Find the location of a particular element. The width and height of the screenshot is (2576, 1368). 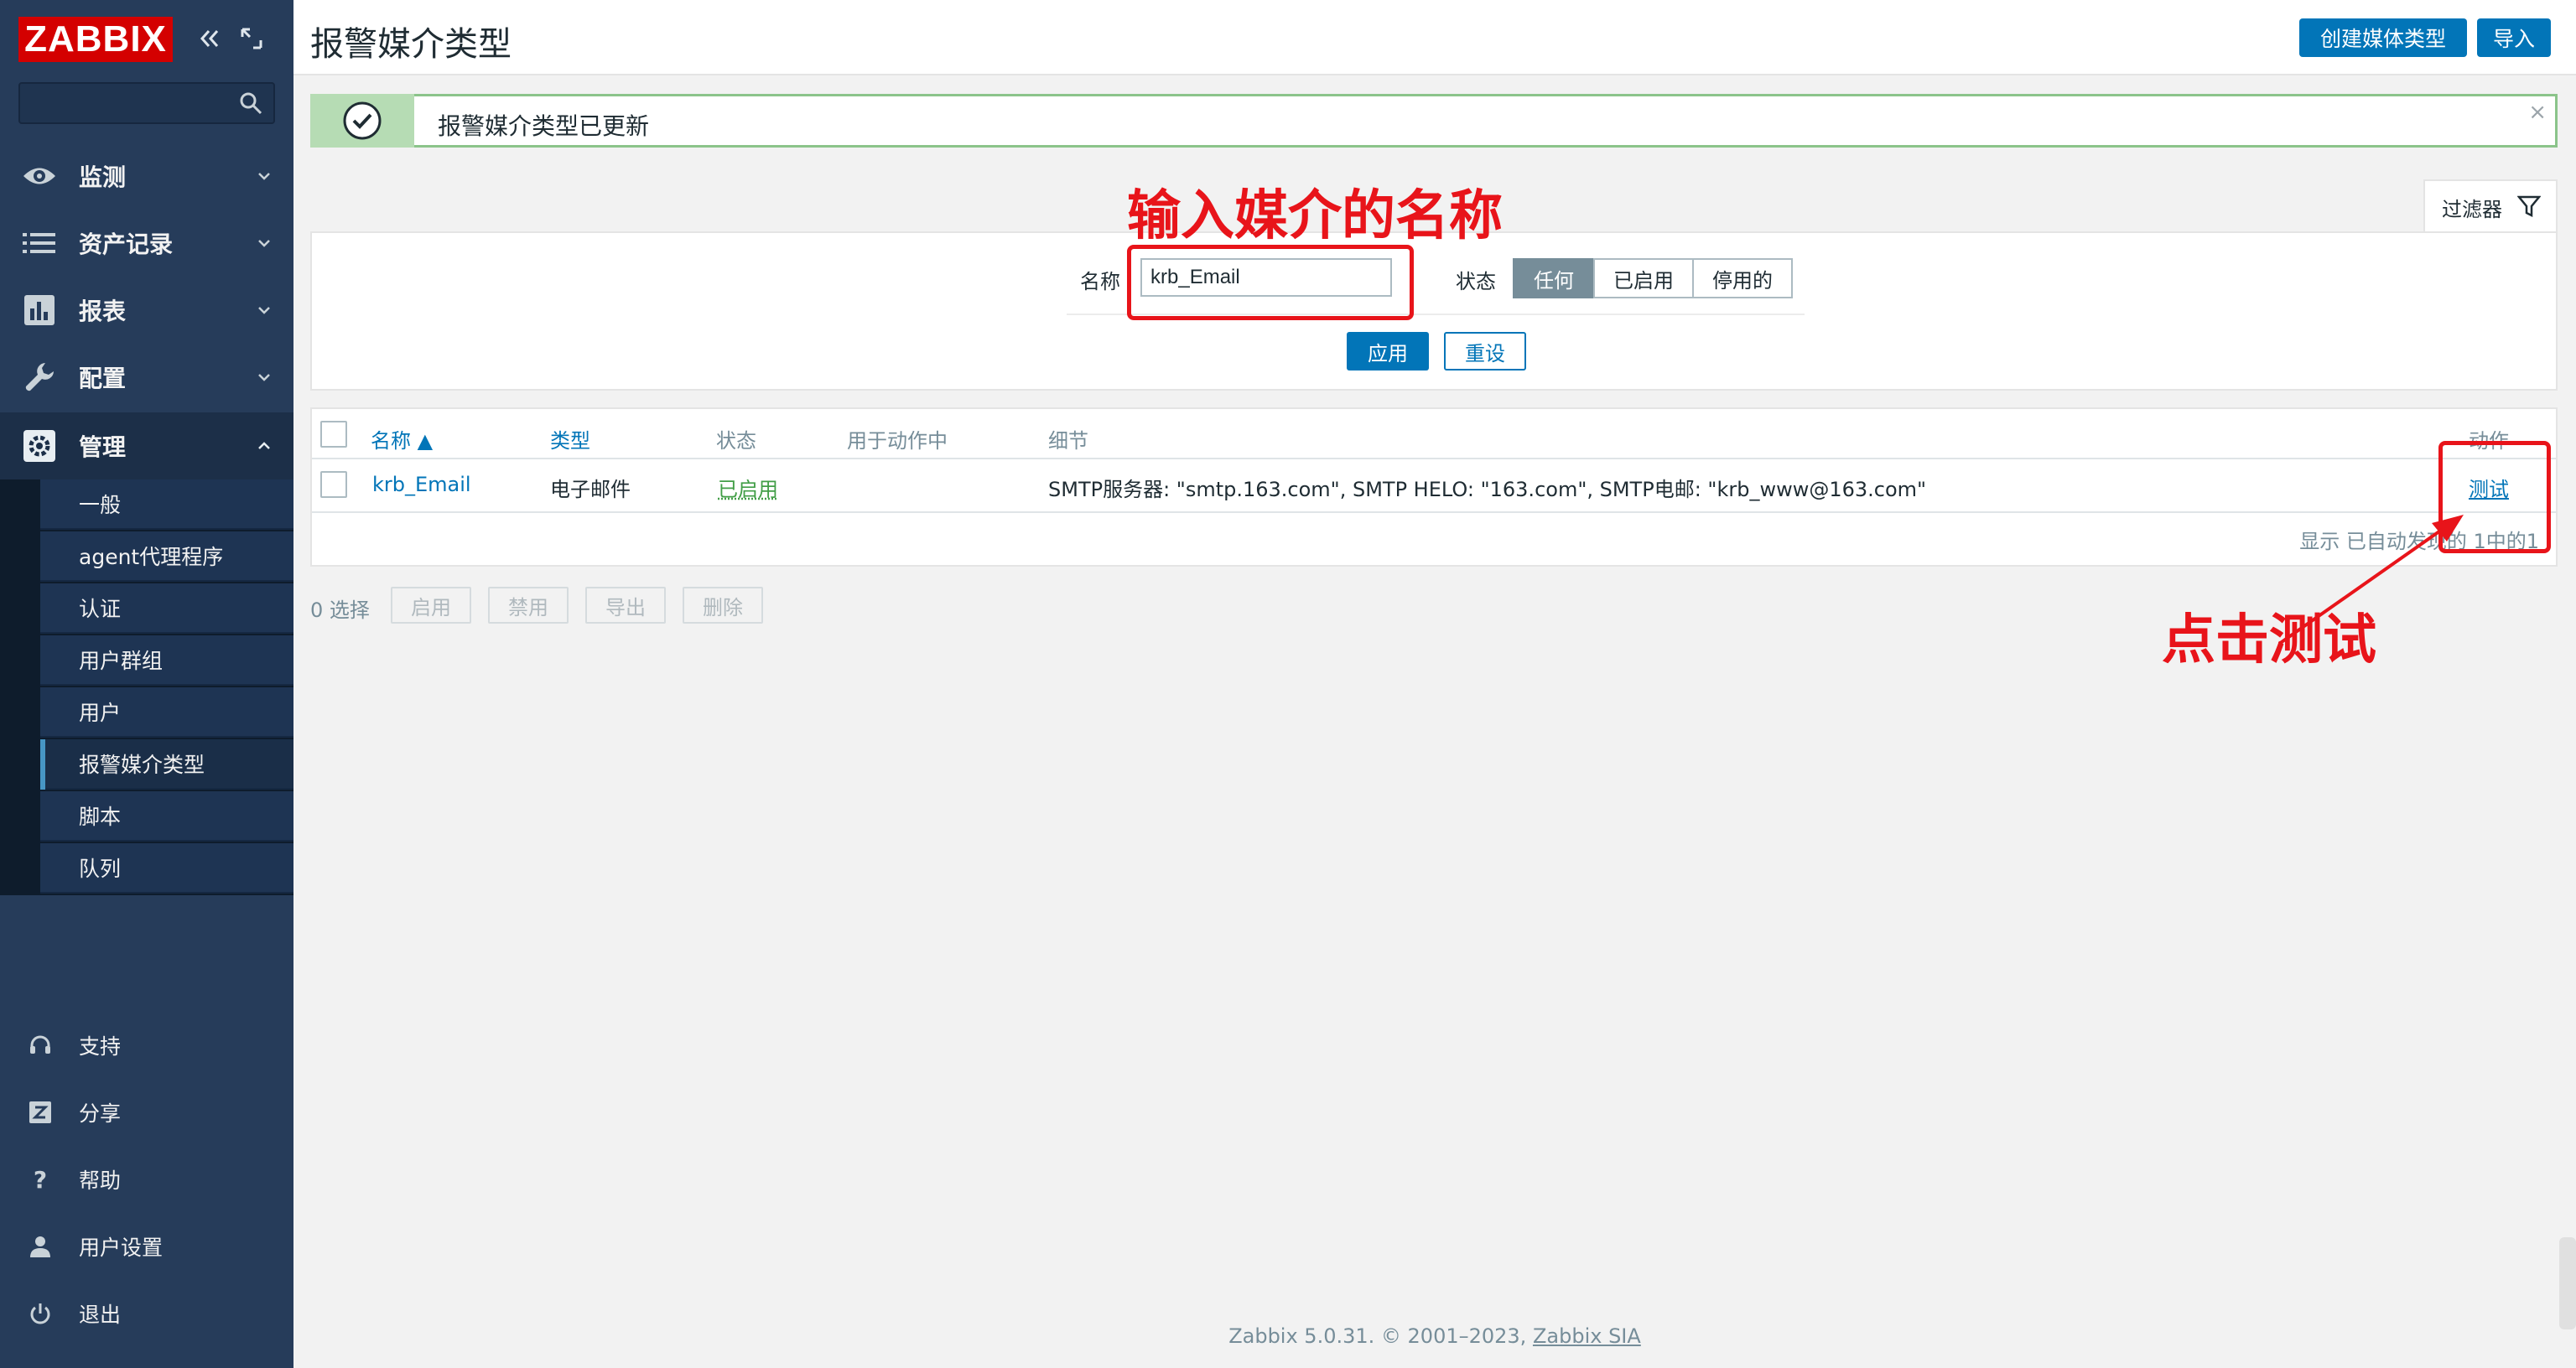

menu-administration: 管理 is located at coordinates (146, 445).